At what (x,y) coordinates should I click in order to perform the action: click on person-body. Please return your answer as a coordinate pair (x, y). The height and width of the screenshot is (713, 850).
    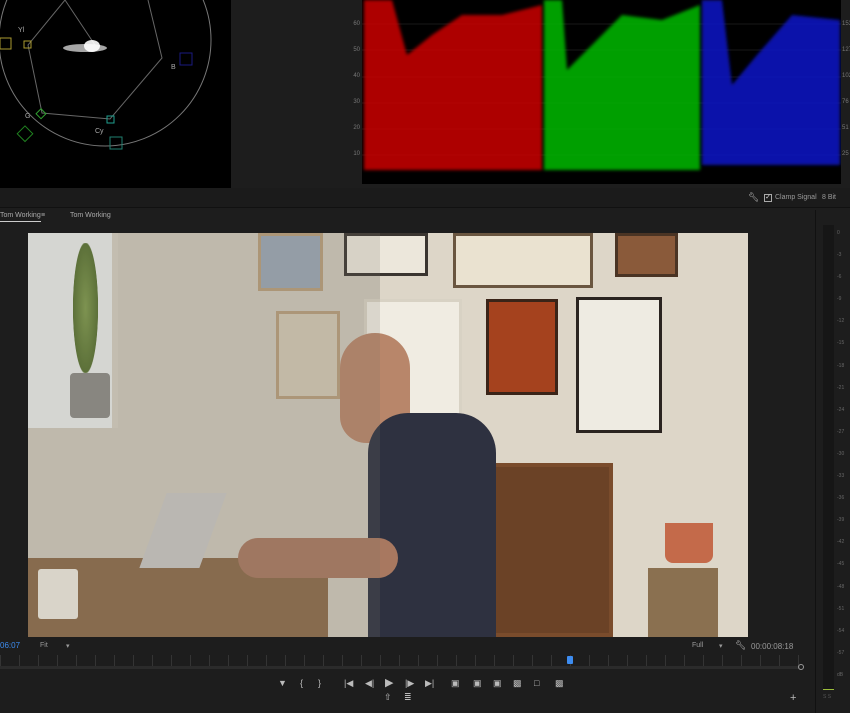
    Looking at the image, I should click on (432, 525).